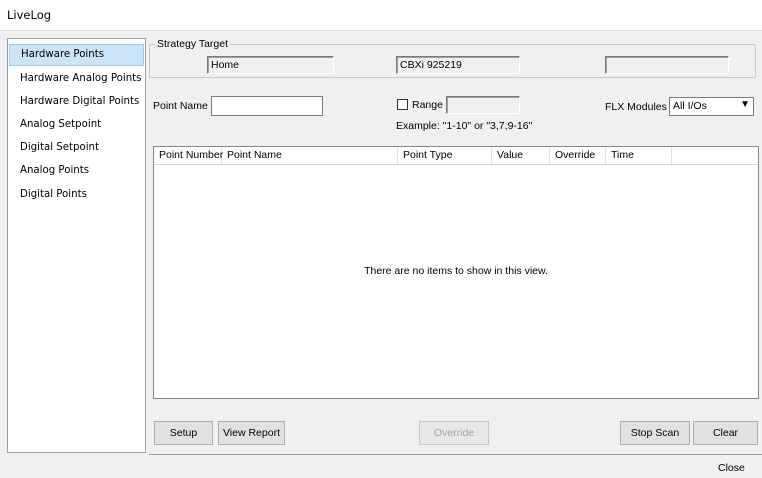 This screenshot has width=762, height=478. What do you see at coordinates (188, 155) in the screenshot?
I see `column-point-number: Point Number` at bounding box center [188, 155].